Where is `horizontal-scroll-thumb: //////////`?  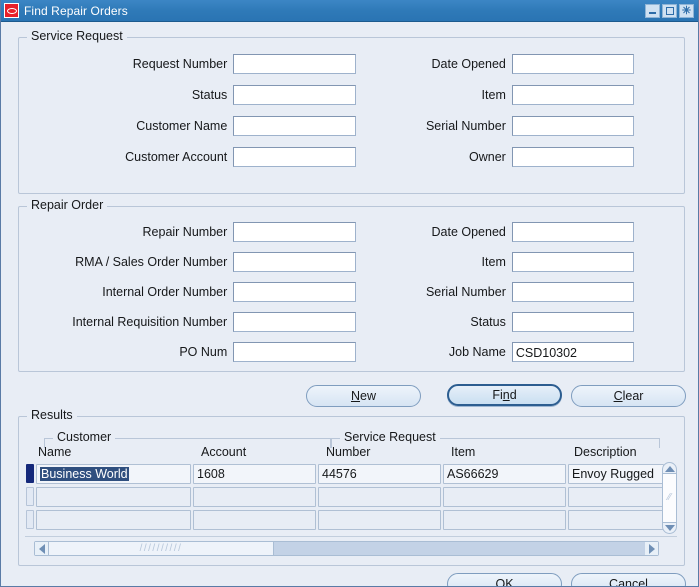 horizontal-scroll-thumb: ////////// is located at coordinates (161, 548).